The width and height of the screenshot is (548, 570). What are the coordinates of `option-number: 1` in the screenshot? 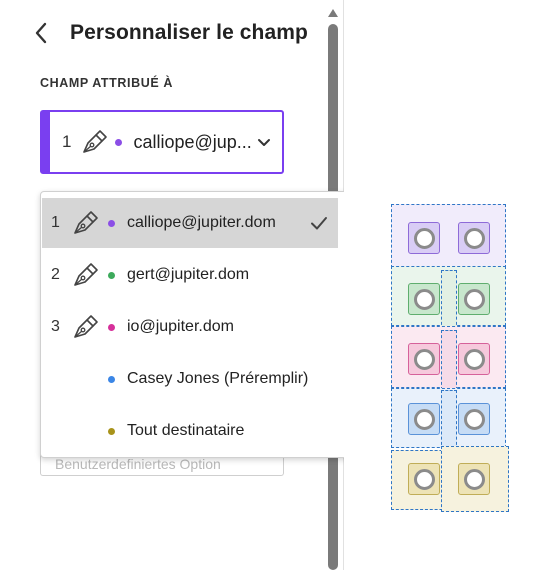 It's located at (55, 222).